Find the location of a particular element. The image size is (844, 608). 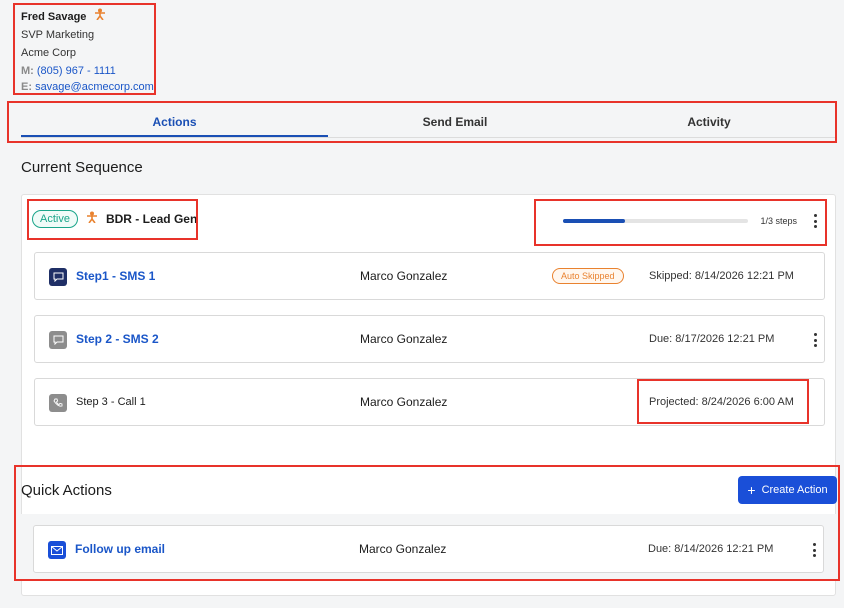

create-action-button: + Create Action is located at coordinates (787, 490).